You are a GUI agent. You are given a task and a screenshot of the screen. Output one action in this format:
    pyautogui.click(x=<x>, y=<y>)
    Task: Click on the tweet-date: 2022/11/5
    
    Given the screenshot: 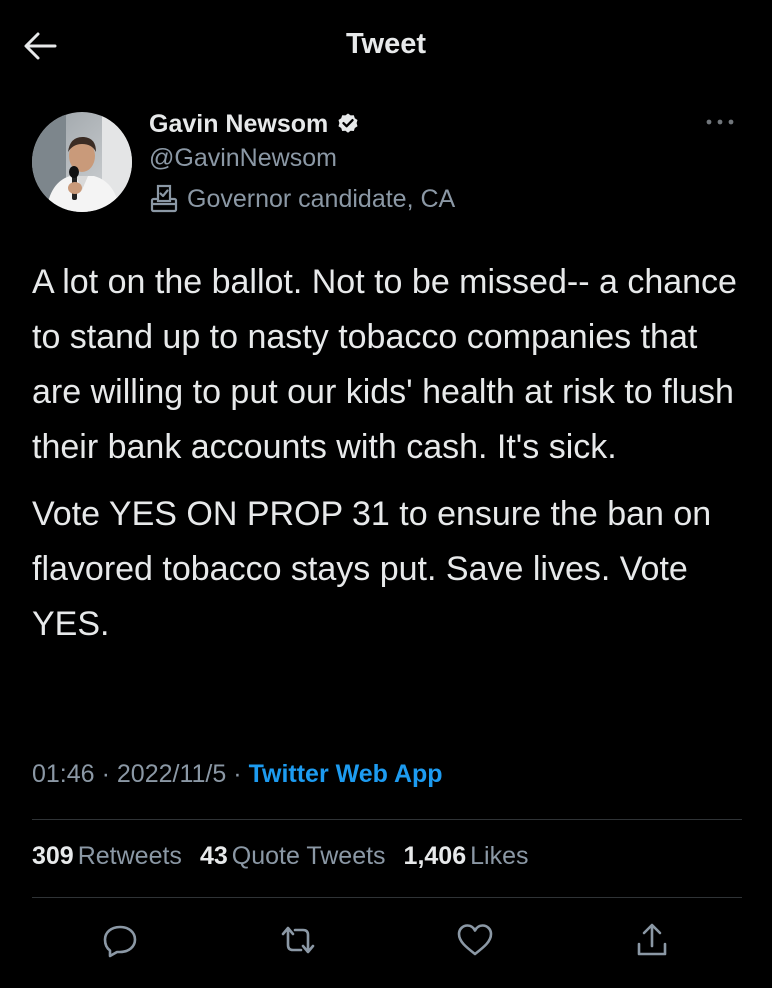 What is the action you would take?
    pyautogui.click(x=171, y=774)
    